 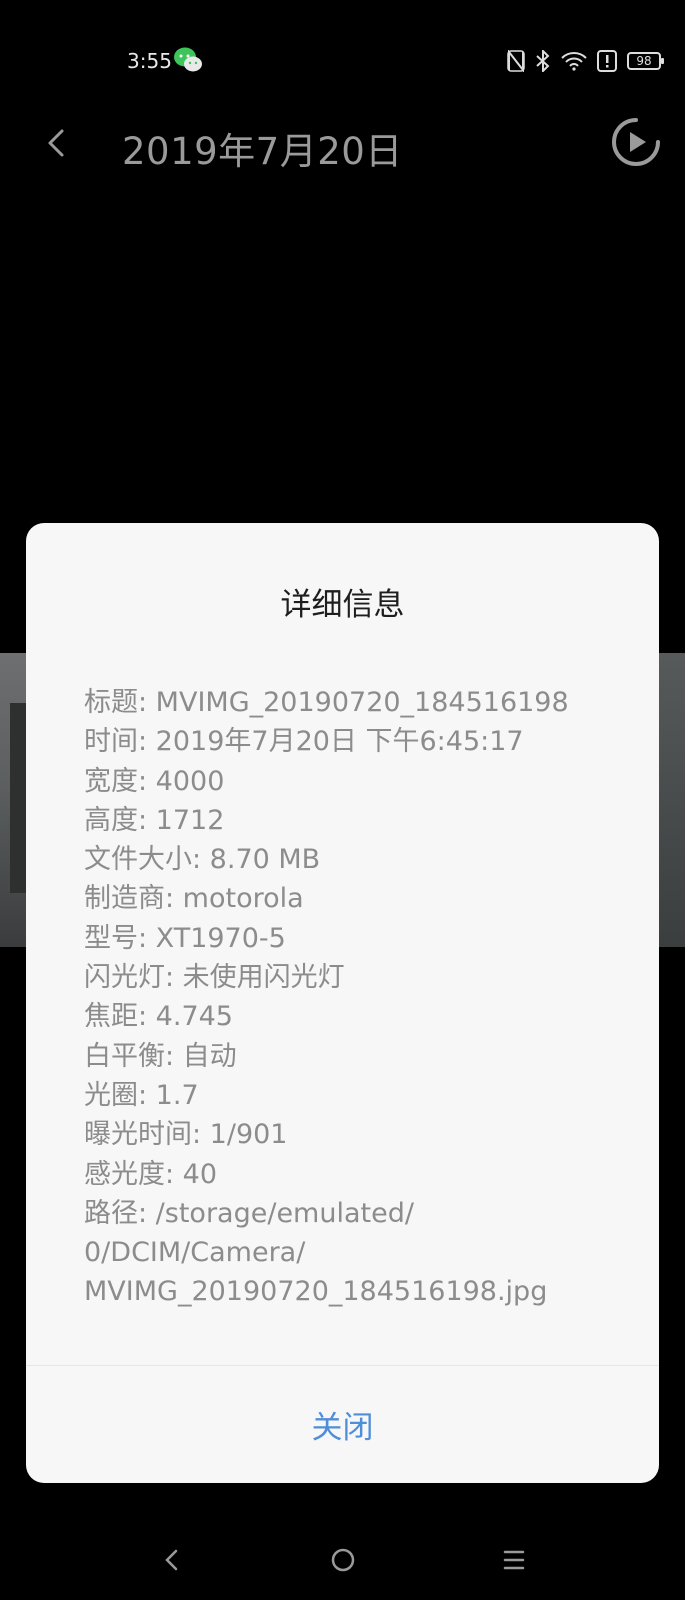 What do you see at coordinates (543, 61) in the screenshot?
I see `bluetooth-icon` at bounding box center [543, 61].